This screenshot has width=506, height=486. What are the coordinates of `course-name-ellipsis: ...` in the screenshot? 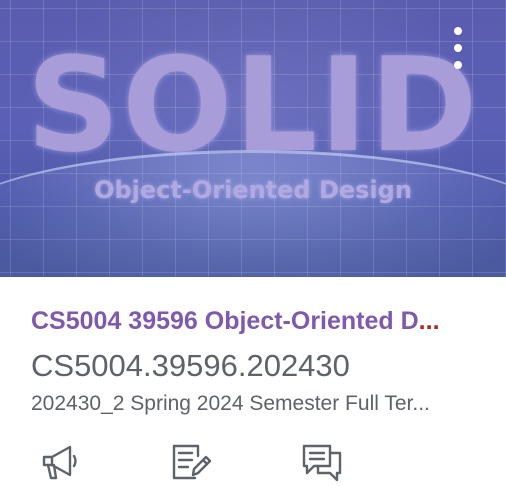 It's located at (429, 321).